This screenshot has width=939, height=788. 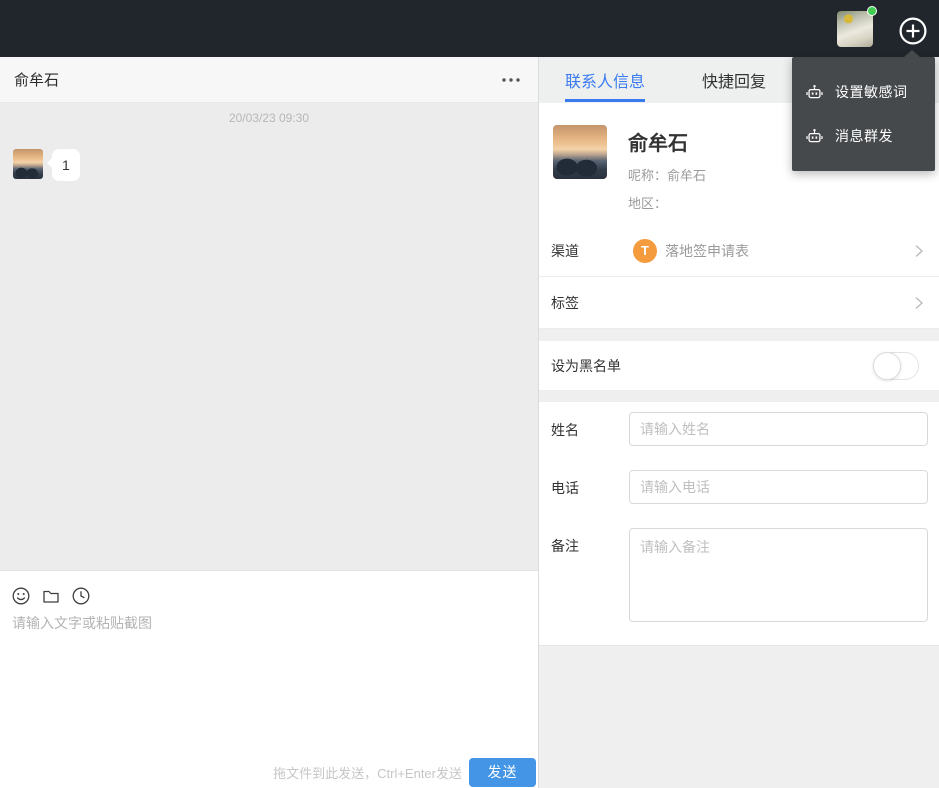 What do you see at coordinates (565, 250) in the screenshot?
I see `channel-label: 渠道` at bounding box center [565, 250].